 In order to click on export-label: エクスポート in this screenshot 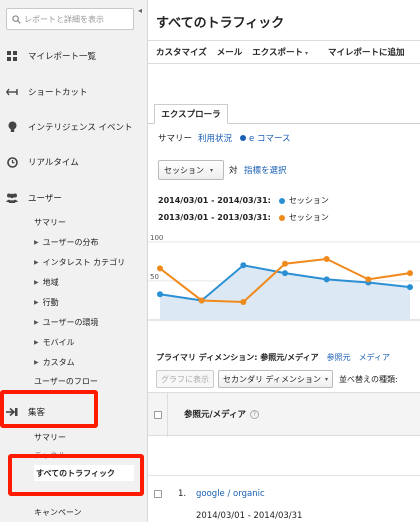, I will do `click(278, 53)`.